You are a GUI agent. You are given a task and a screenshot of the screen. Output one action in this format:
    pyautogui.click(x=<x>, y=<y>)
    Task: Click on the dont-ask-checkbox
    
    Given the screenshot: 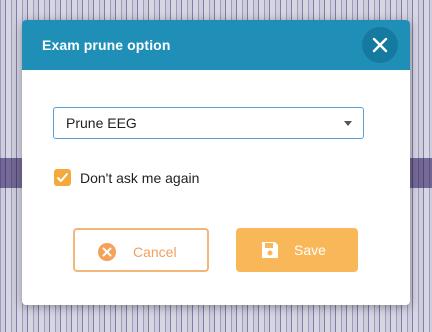 What is the action you would take?
    pyautogui.click(x=62, y=177)
    